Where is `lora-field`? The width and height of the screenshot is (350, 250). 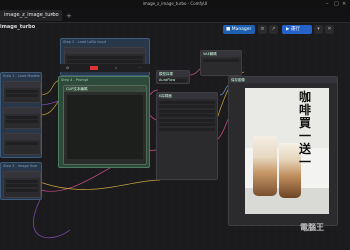
lora-field is located at coordinates (105, 57).